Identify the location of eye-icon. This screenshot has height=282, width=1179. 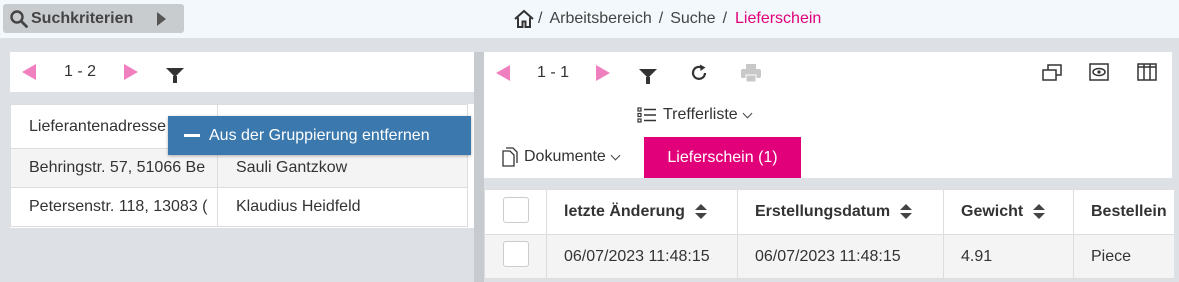
(1099, 72).